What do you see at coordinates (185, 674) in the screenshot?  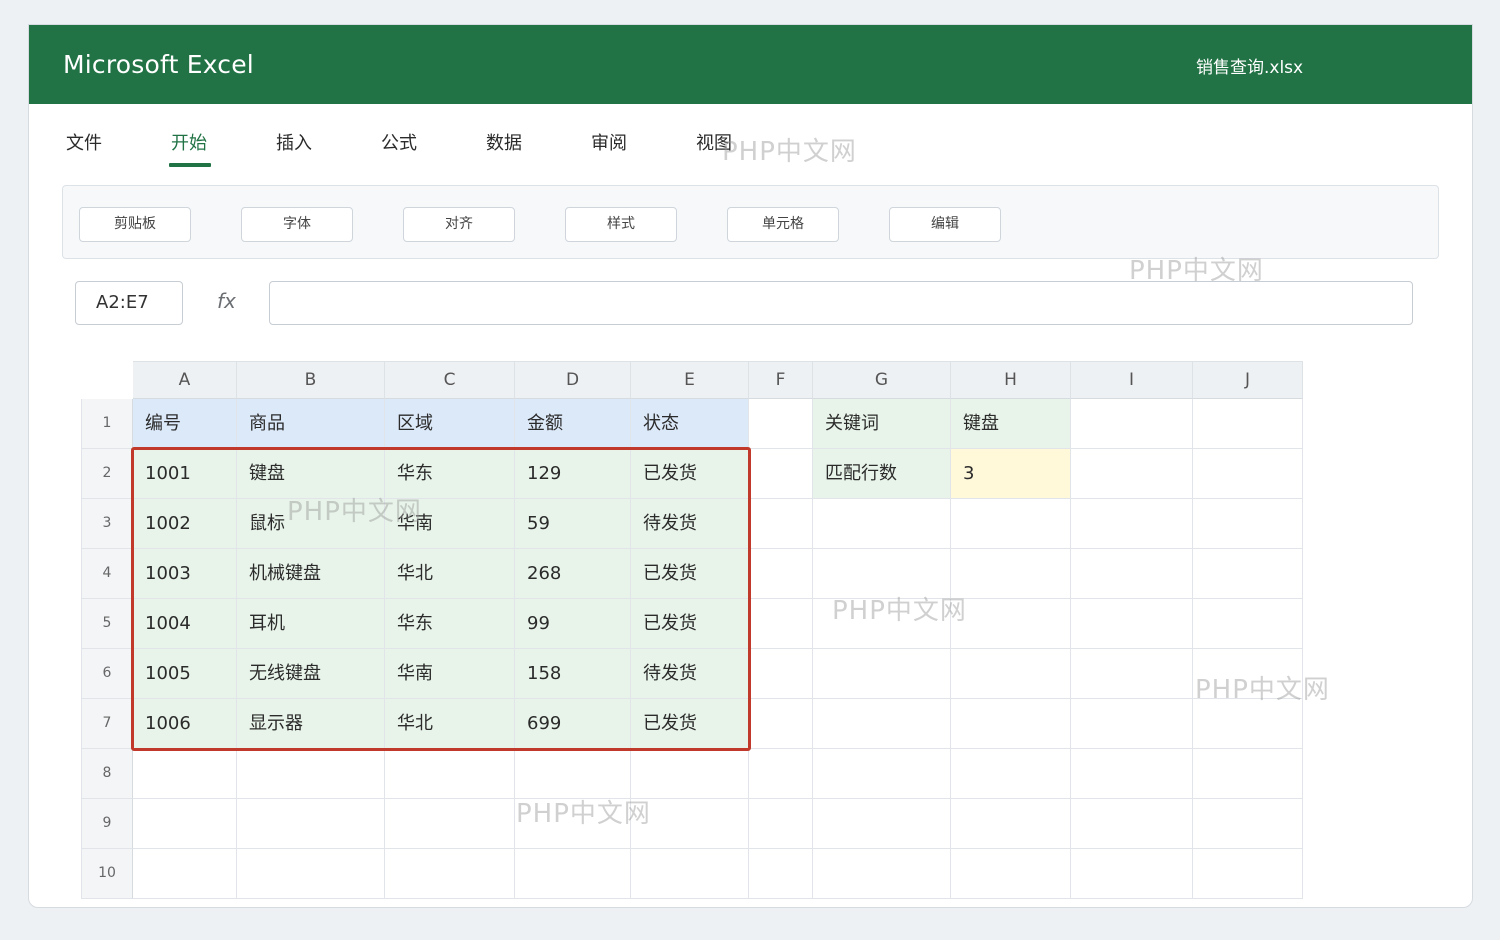 I see `table-data-cell: 1005` at bounding box center [185, 674].